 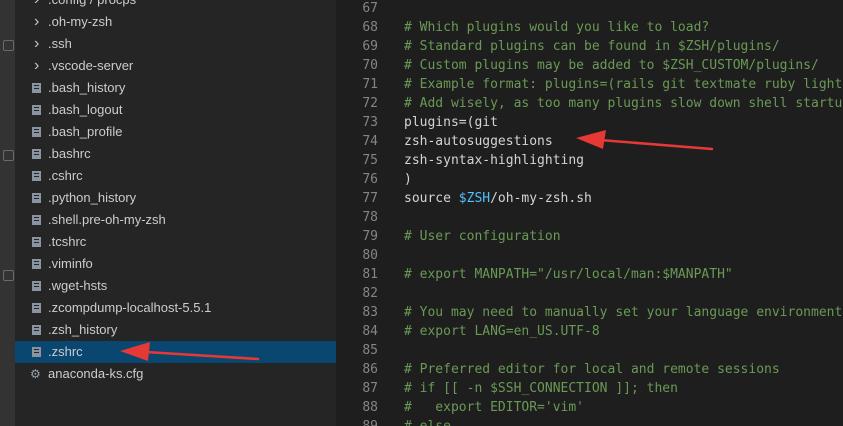 What do you see at coordinates (8, 275) in the screenshot?
I see `extensions-icon` at bounding box center [8, 275].